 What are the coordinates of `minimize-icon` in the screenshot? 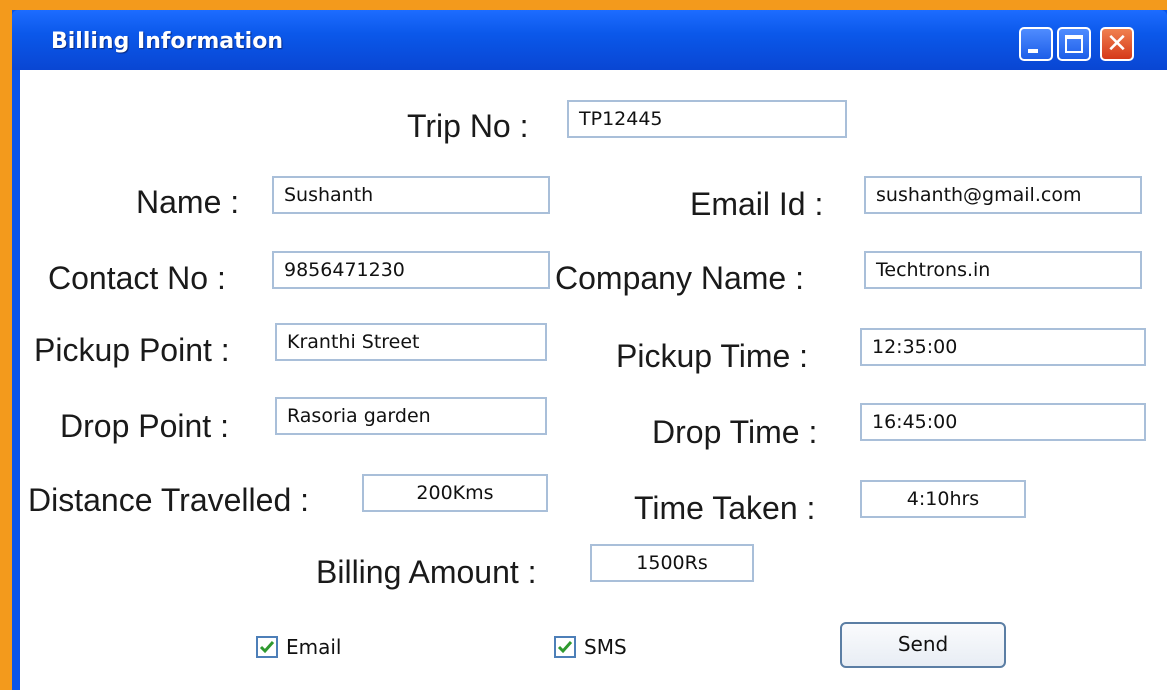 It's located at (1033, 51).